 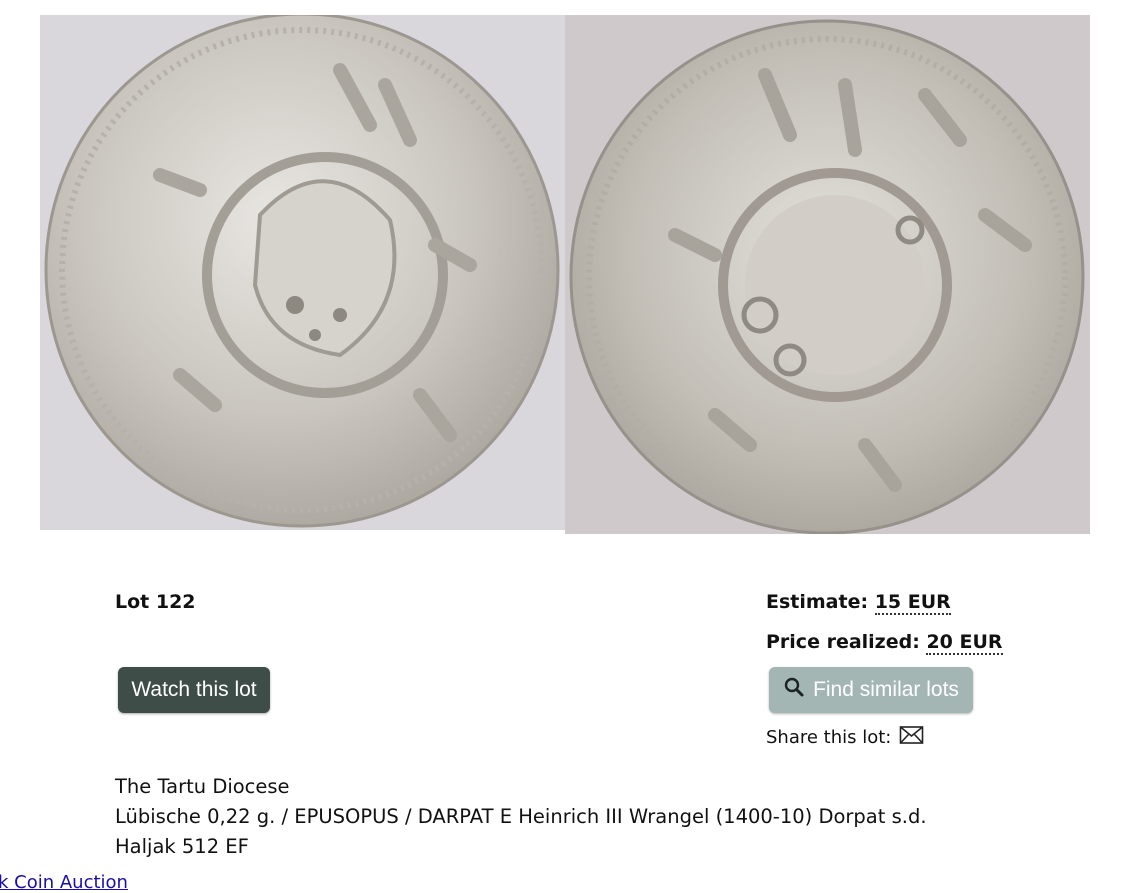 I want to click on price-value: 20 EUR, so click(x=964, y=643).